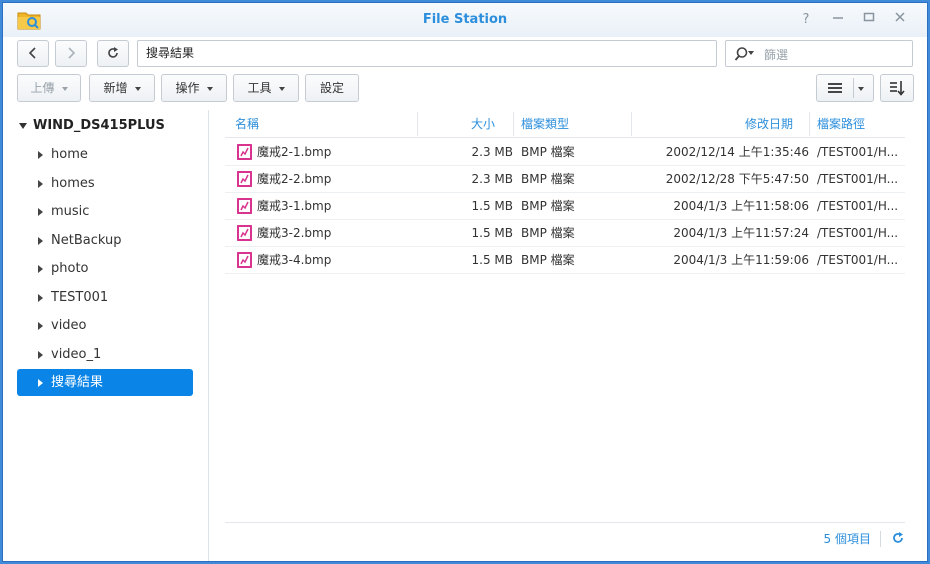 The height and width of the screenshot is (564, 930). I want to click on refresh-icon, so click(898, 538).